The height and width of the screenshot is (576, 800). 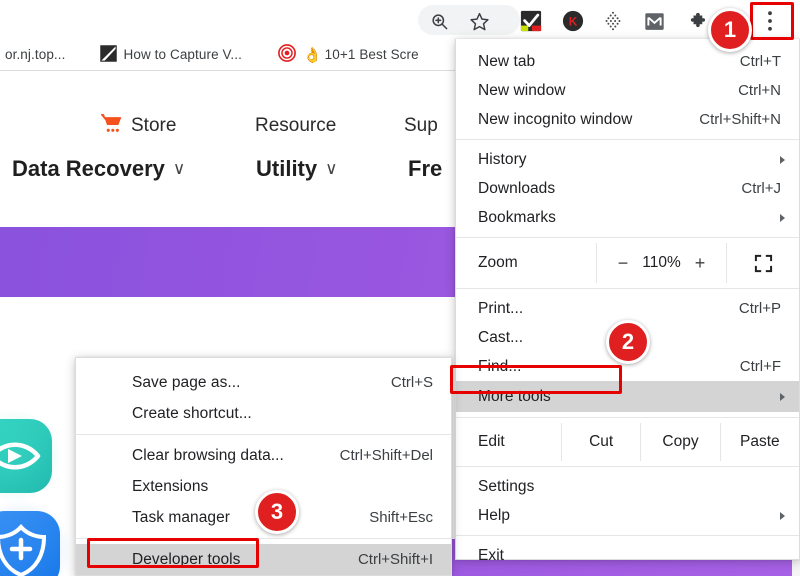 I want to click on step-badge-1: 1, so click(x=730, y=30).